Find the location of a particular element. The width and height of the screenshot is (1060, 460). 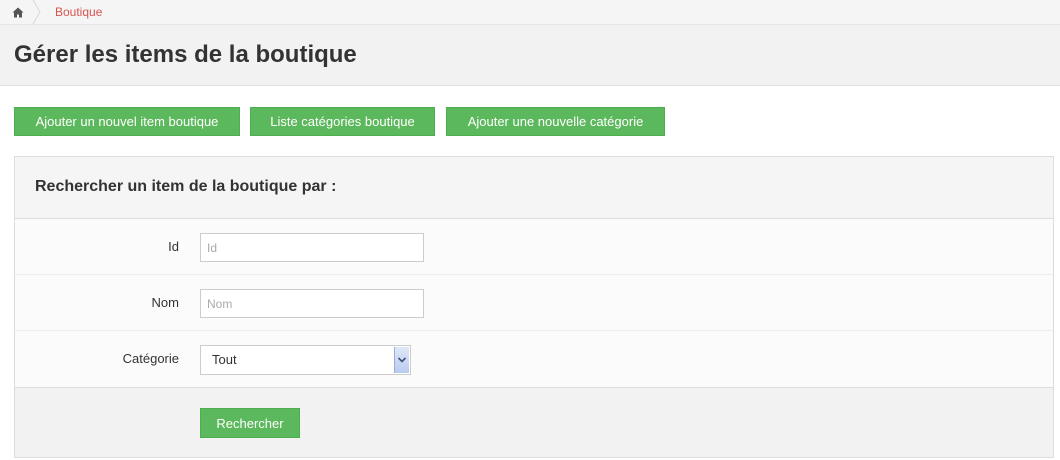

id-input is located at coordinates (312, 247).